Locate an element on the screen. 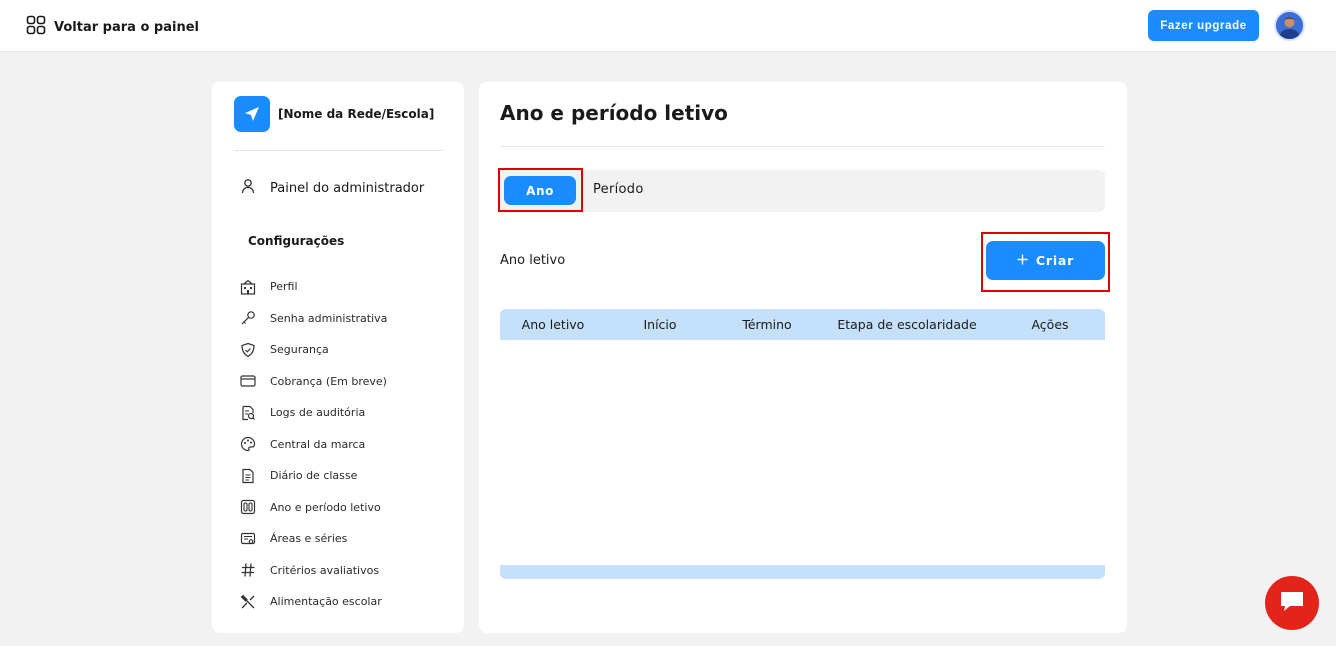 The image size is (1336, 646). sidebar-item-profile: Perfil is located at coordinates (313, 287).